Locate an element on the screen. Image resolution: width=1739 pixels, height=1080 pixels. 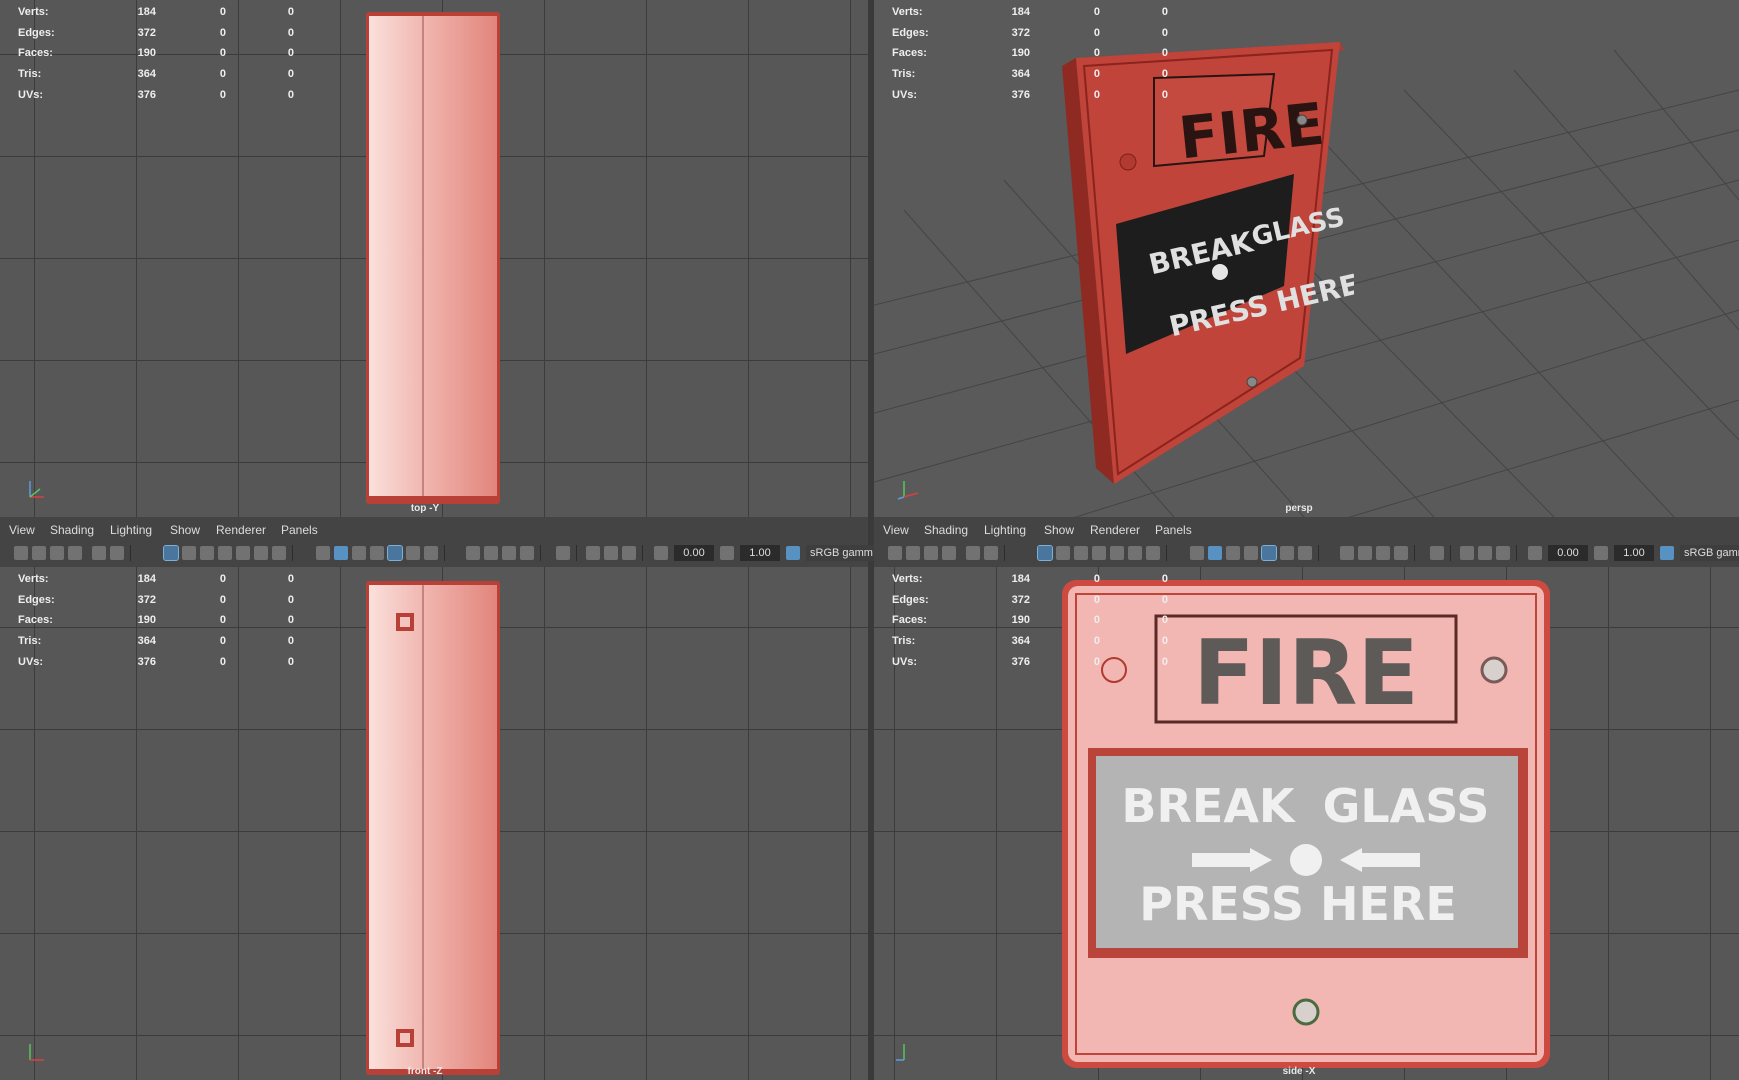
model-top-view is located at coordinates (434, 259).